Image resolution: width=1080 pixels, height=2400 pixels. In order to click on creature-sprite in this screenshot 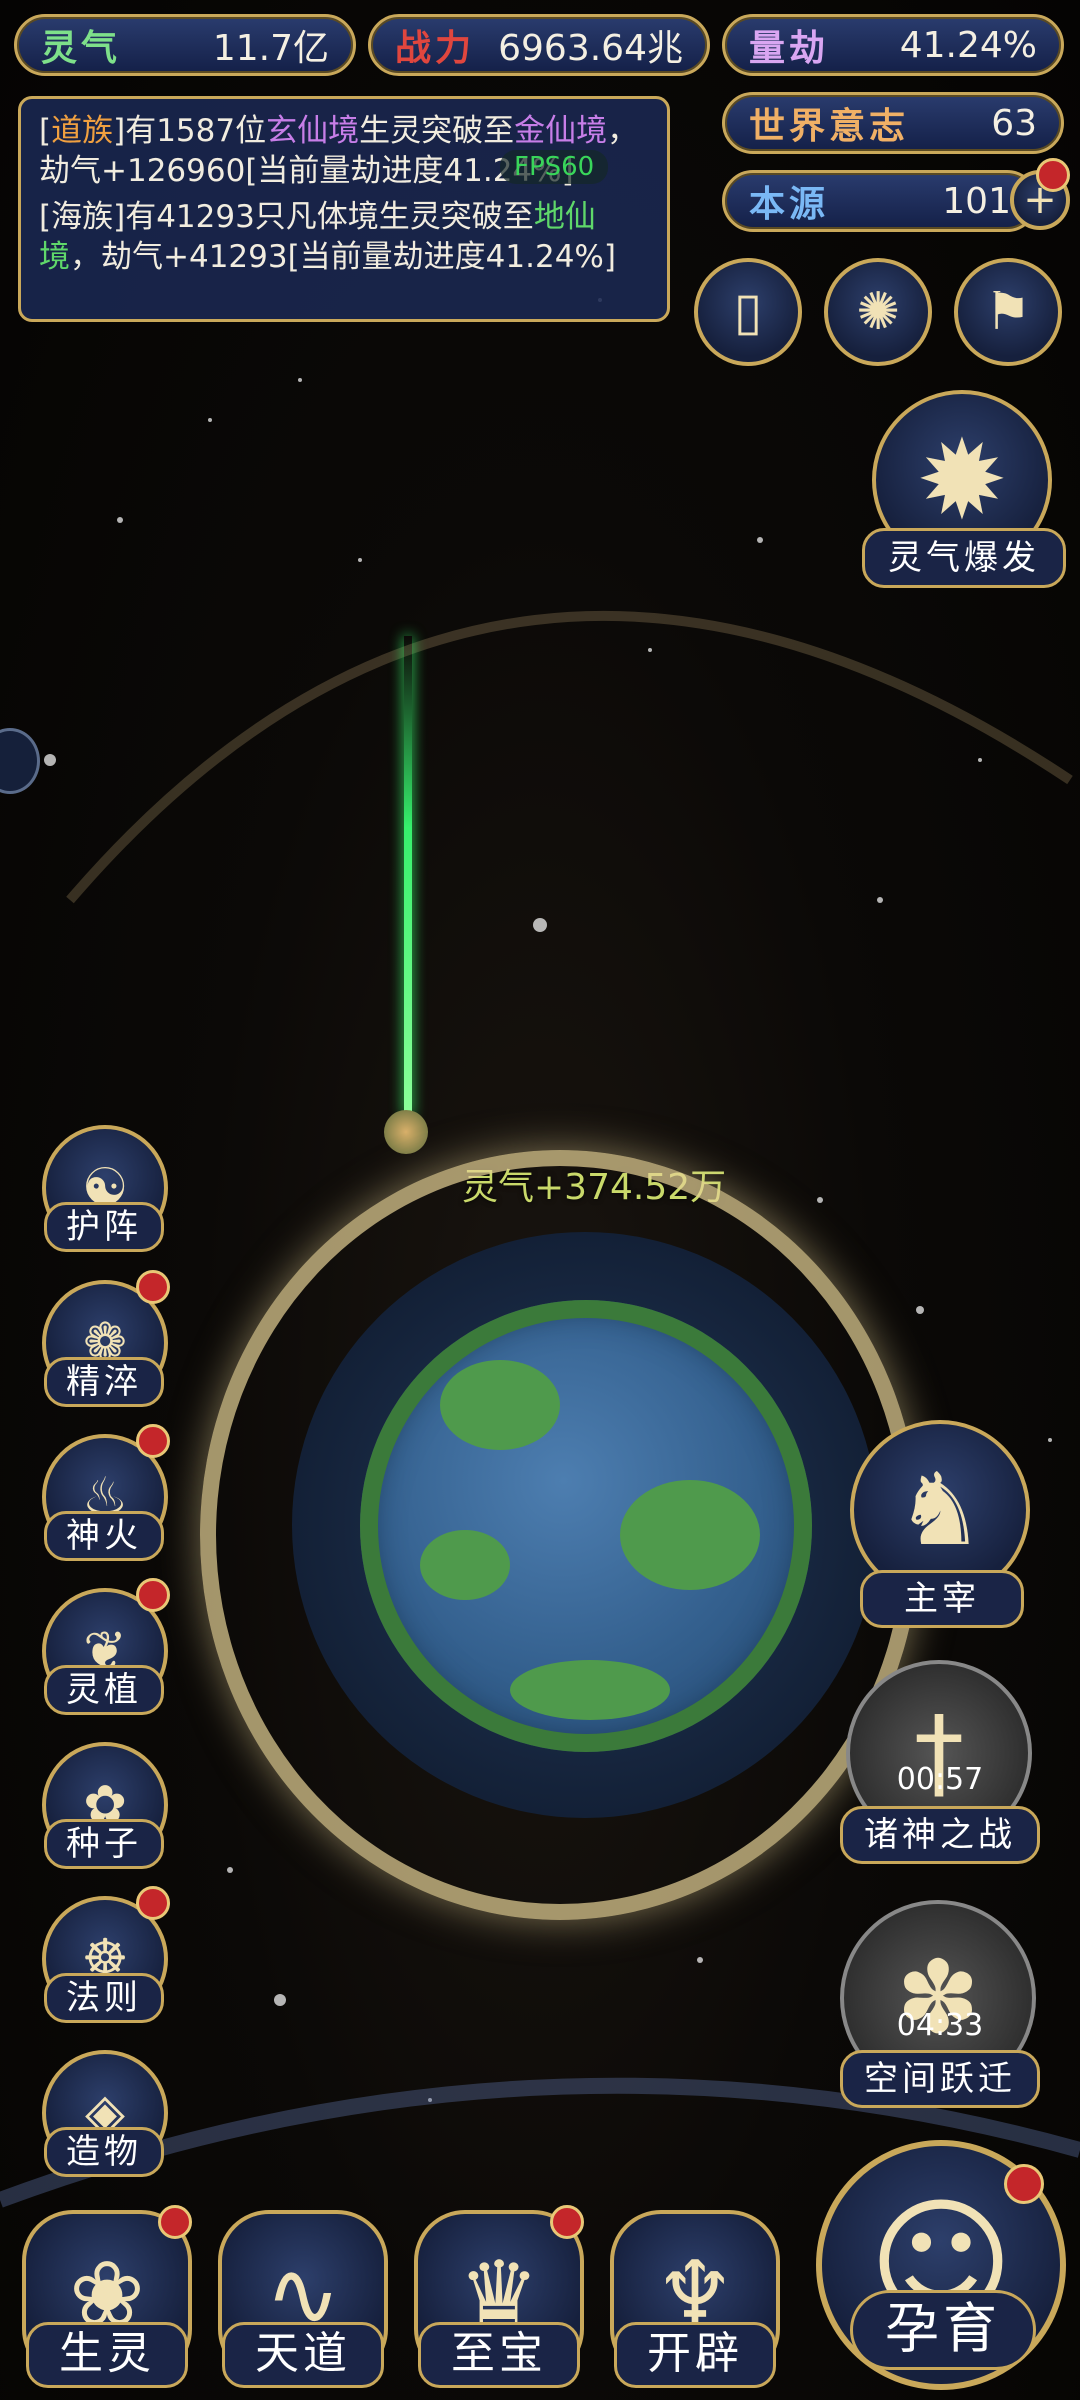, I will do `click(406, 1132)`.